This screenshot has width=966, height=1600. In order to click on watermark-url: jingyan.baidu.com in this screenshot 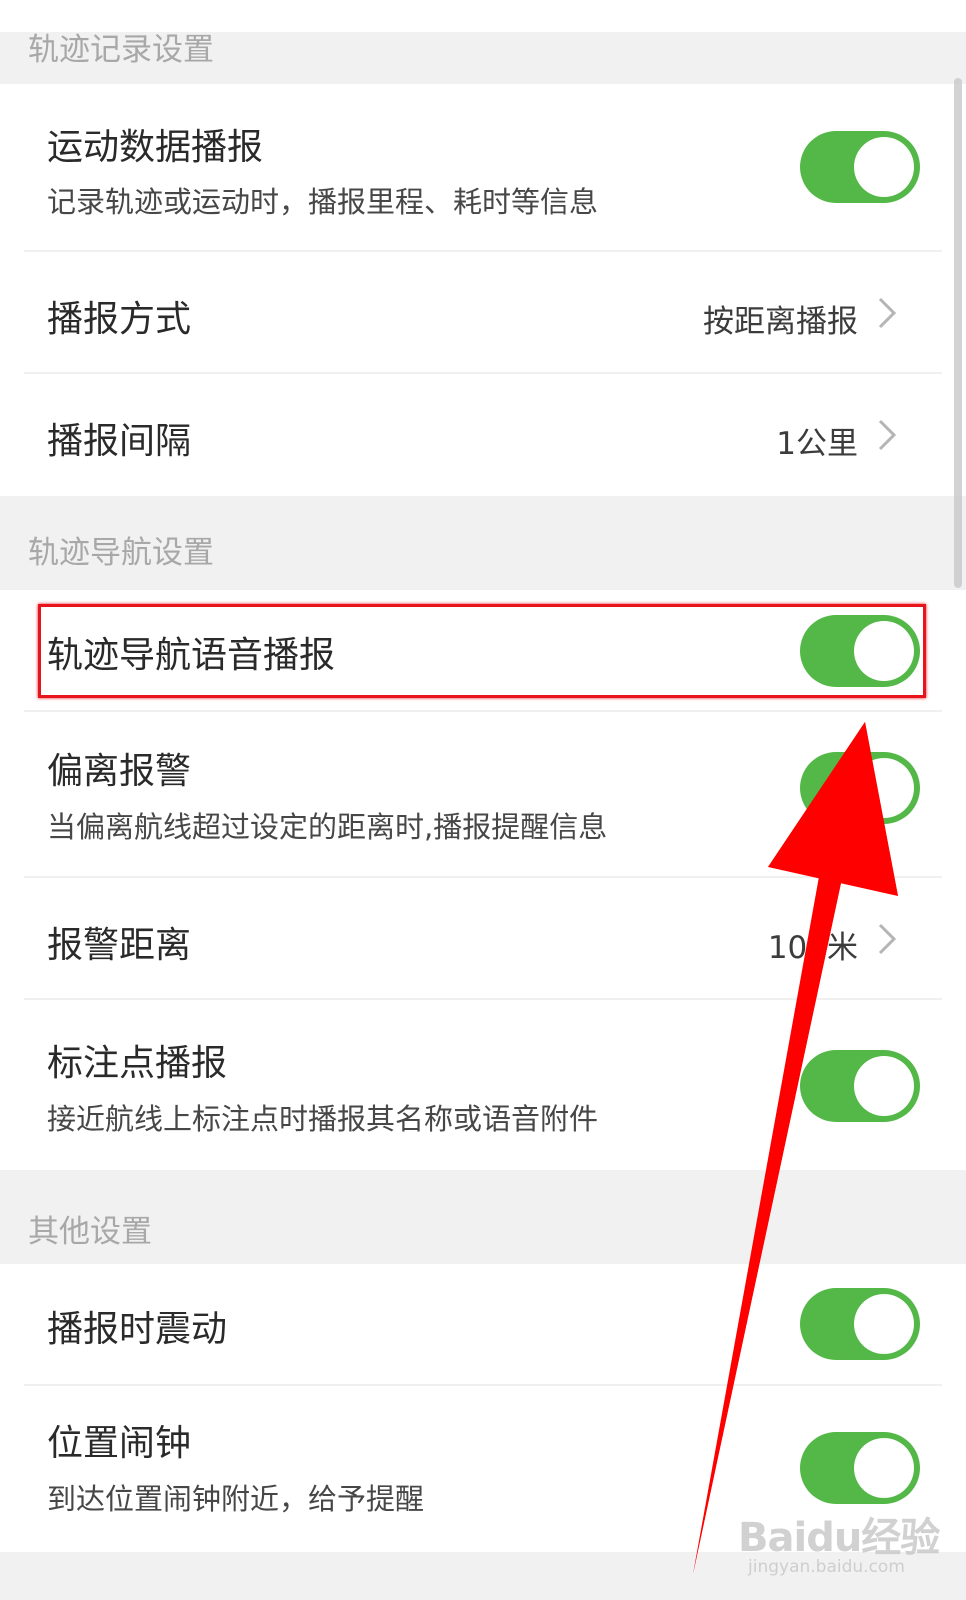, I will do `click(826, 1567)`.